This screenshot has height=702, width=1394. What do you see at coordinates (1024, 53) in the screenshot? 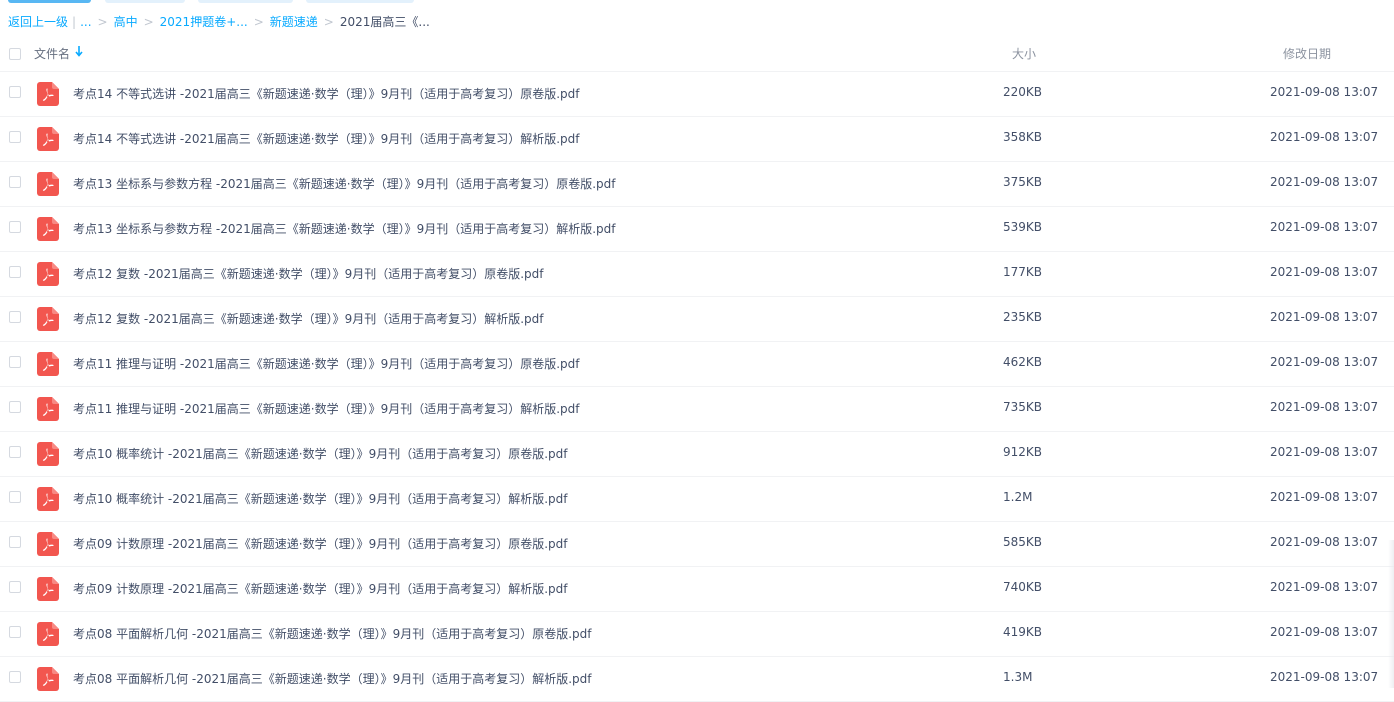
I see `column-header-size: 大小` at bounding box center [1024, 53].